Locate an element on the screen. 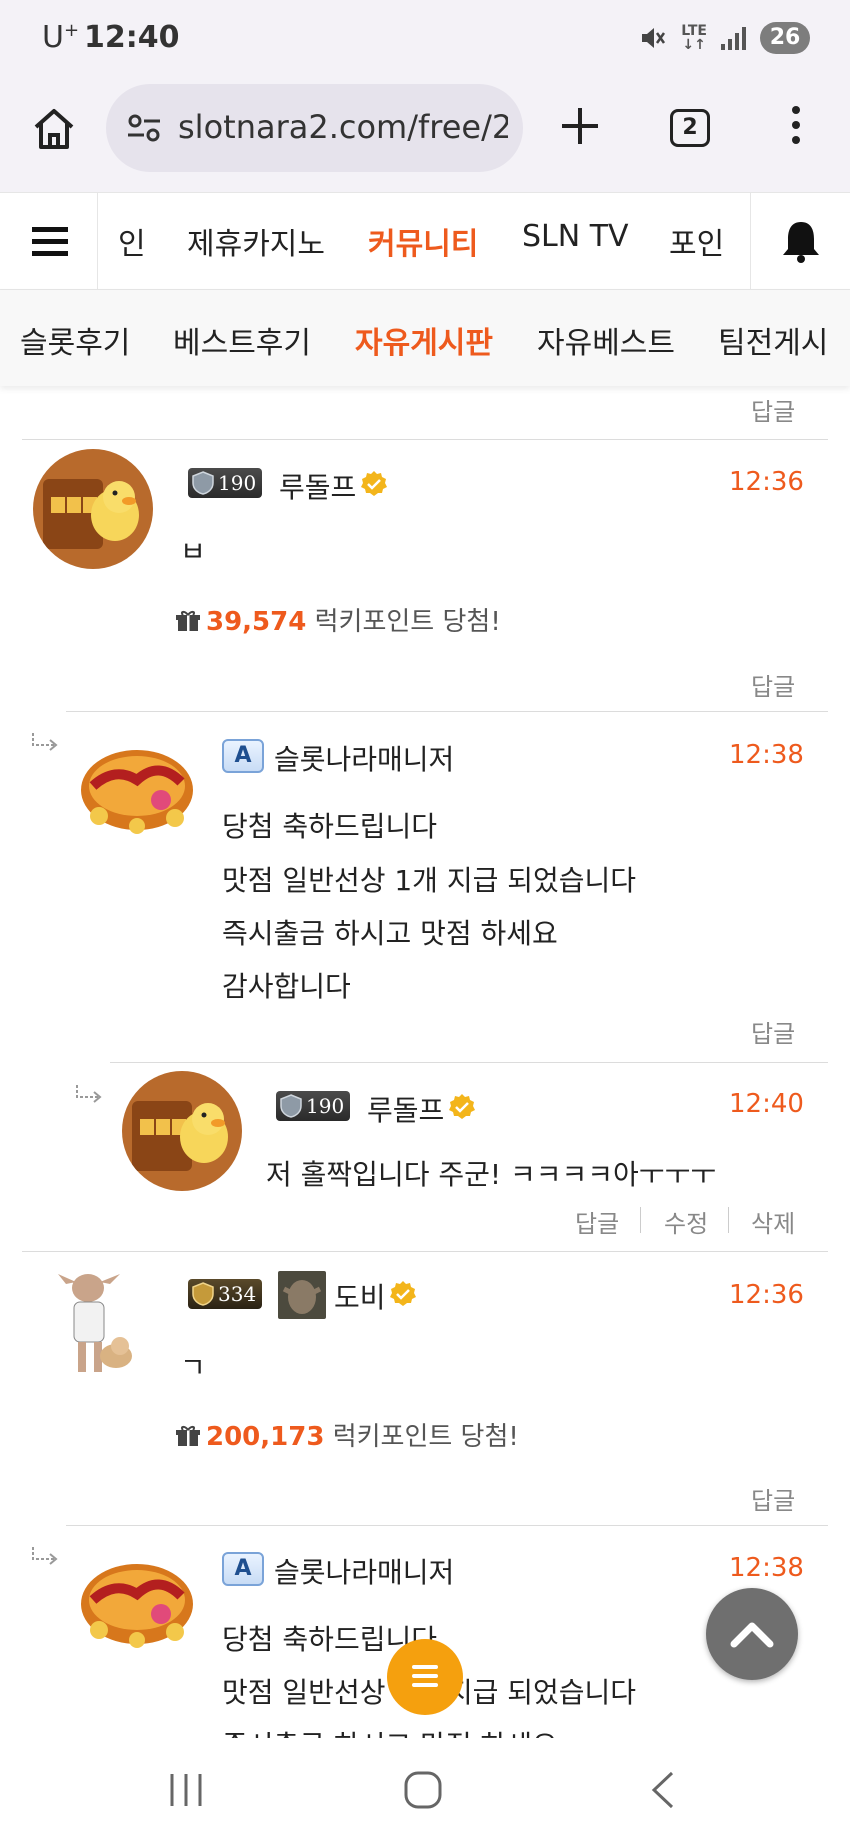 Image resolution: width=850 pixels, height=1842 pixels. system-nav-bar is located at coordinates (425, 1790).